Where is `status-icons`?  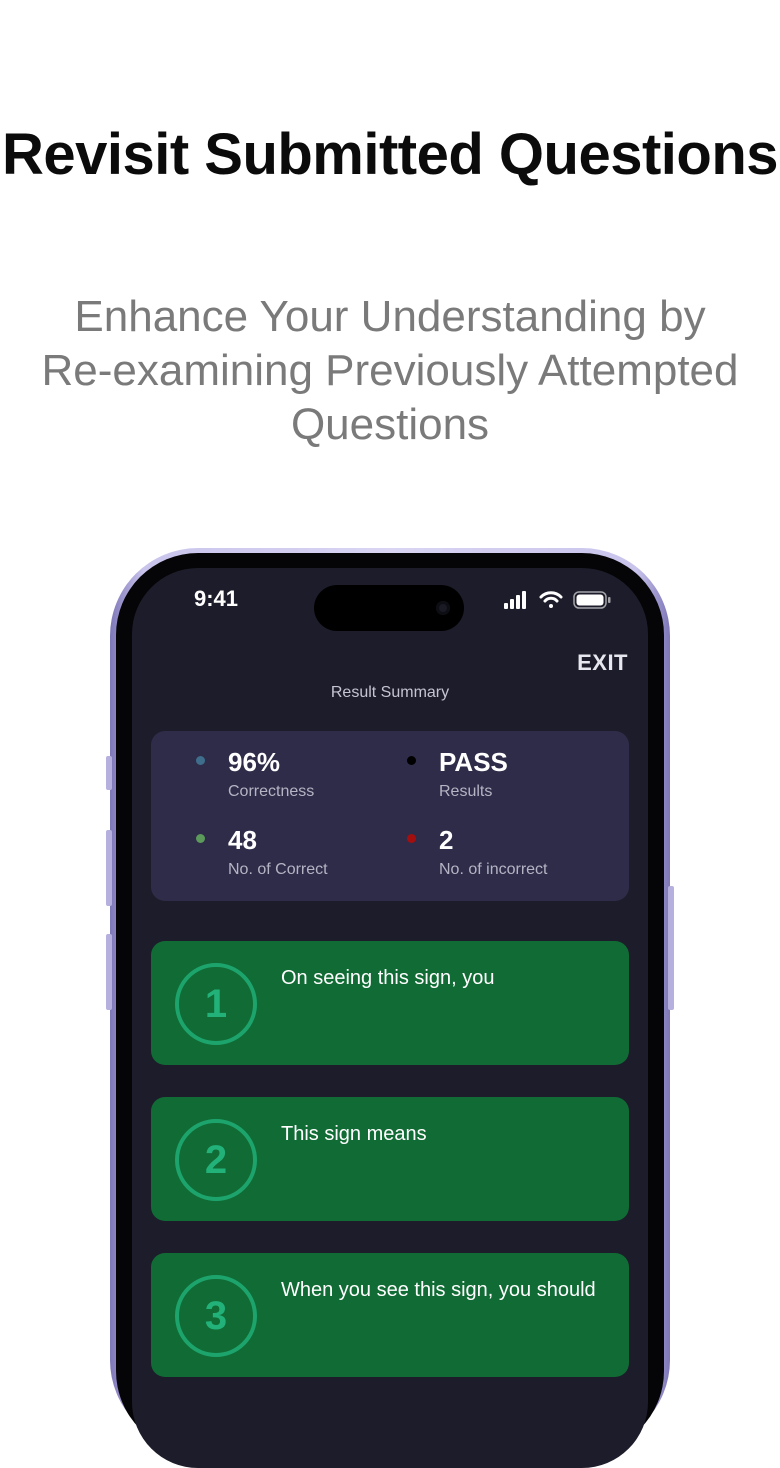
status-icons is located at coordinates (557, 600).